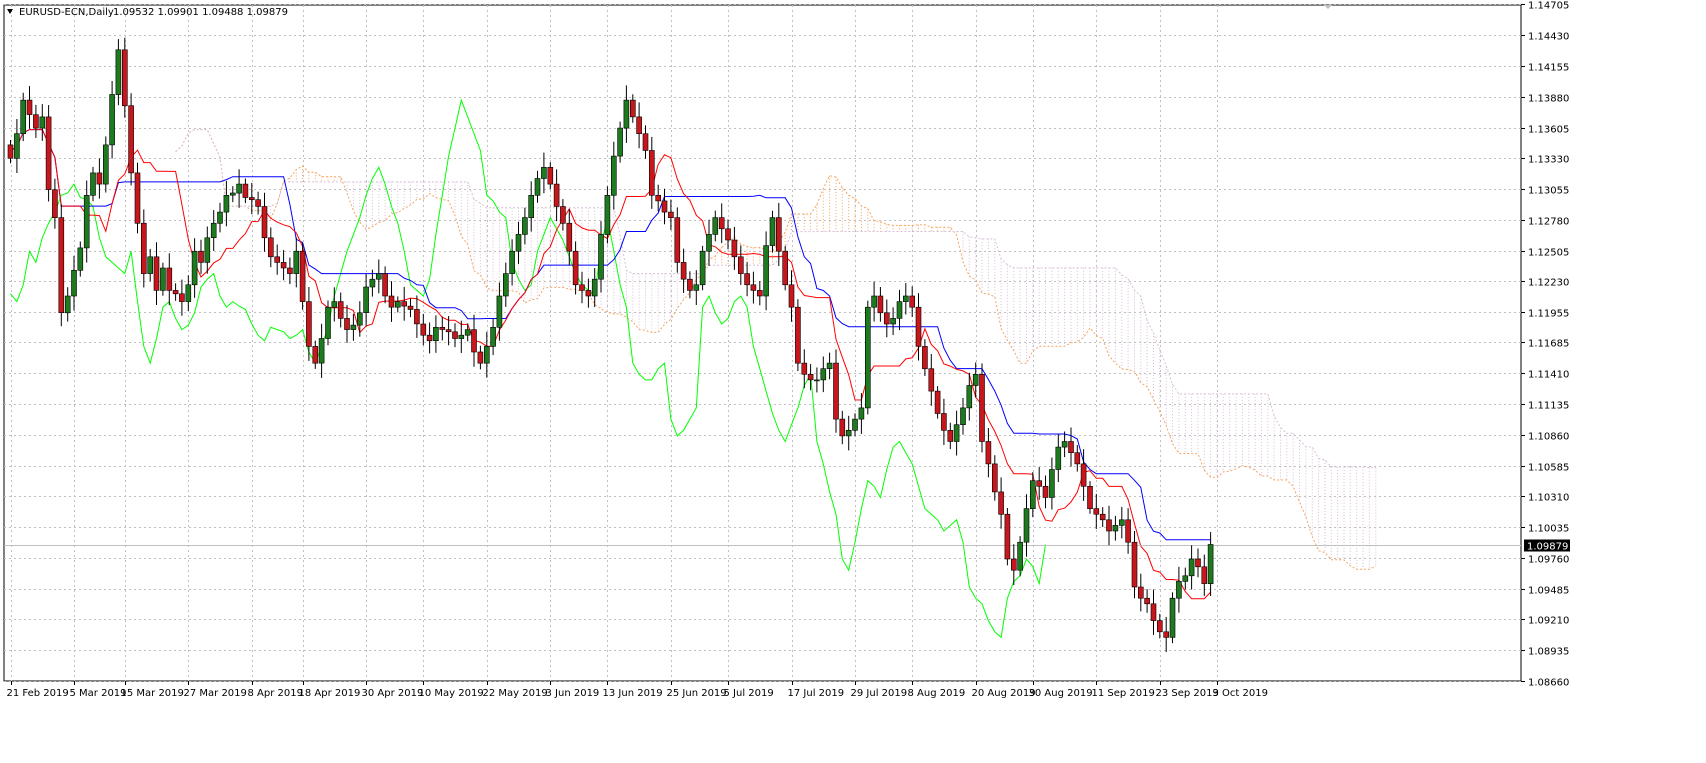  Describe the element at coordinates (1548, 621) in the screenshot. I see `y-tick-label: 1.09210` at that location.